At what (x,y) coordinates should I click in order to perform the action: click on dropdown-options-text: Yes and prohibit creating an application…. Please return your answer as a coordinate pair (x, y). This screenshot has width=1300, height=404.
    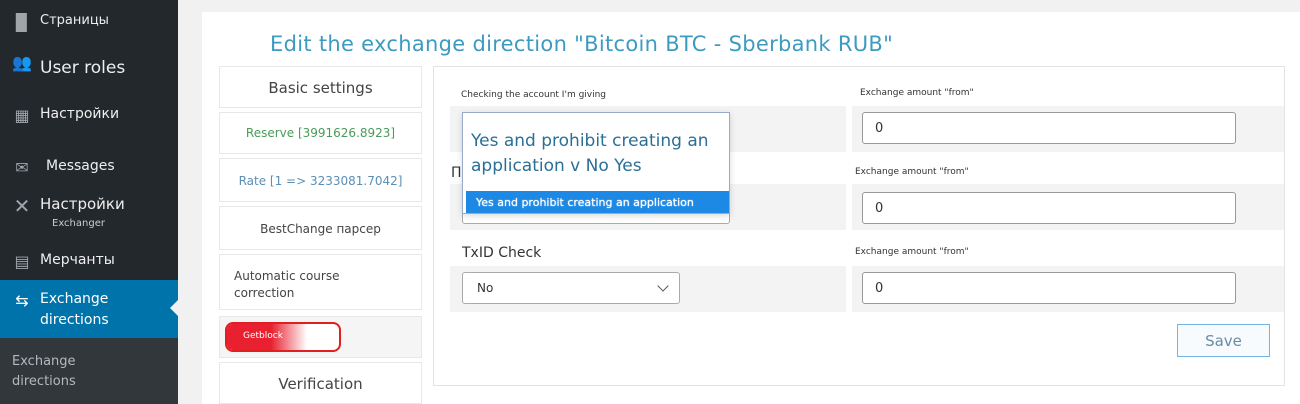
    Looking at the image, I should click on (590, 153).